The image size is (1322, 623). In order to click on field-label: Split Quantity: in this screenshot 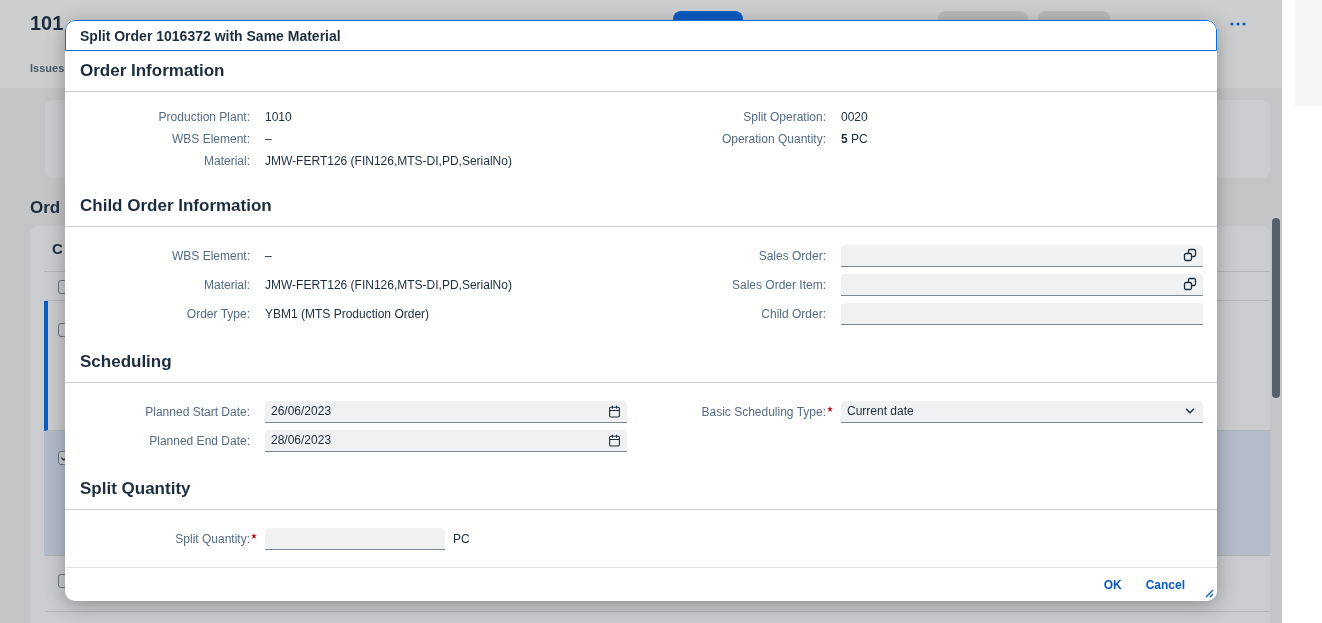, I will do `click(212, 538)`.